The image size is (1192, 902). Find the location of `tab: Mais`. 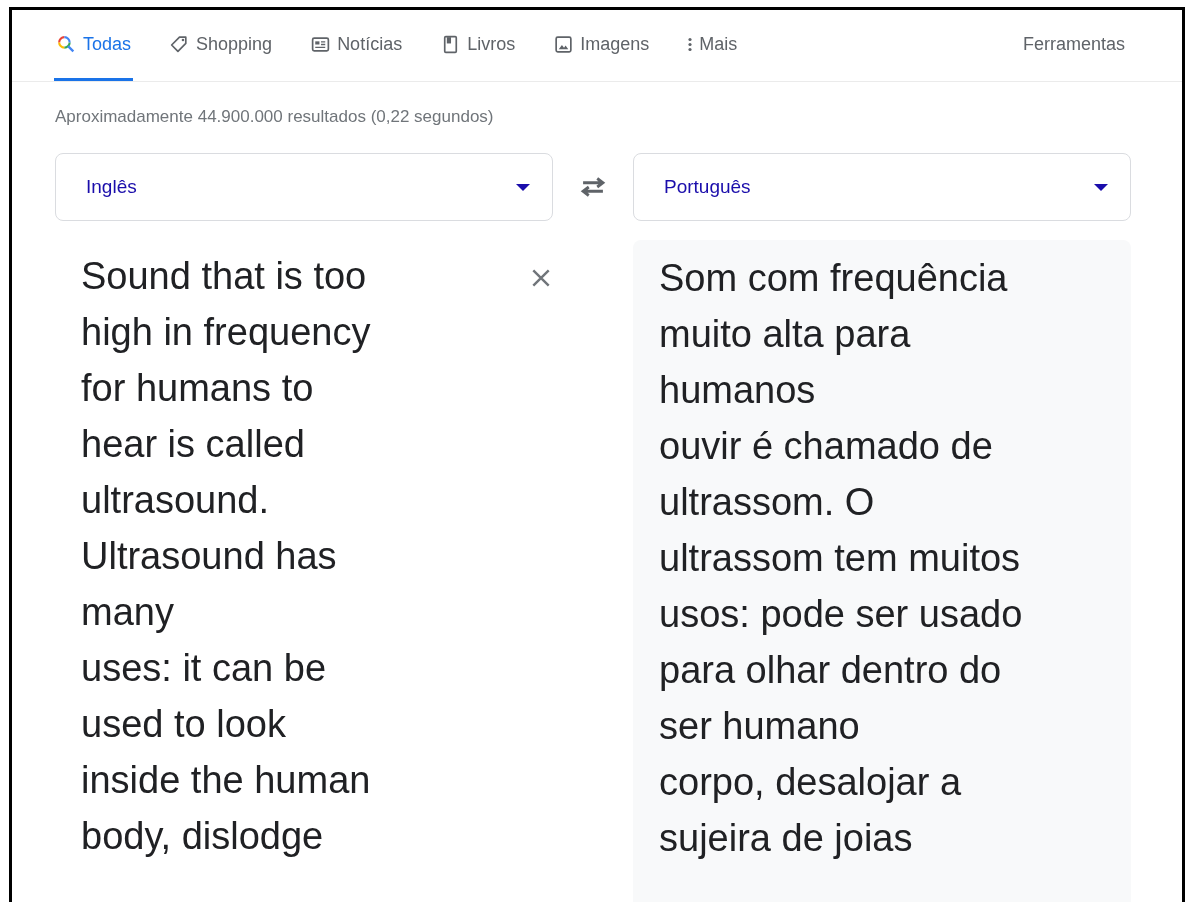

tab: Mais is located at coordinates (712, 45).